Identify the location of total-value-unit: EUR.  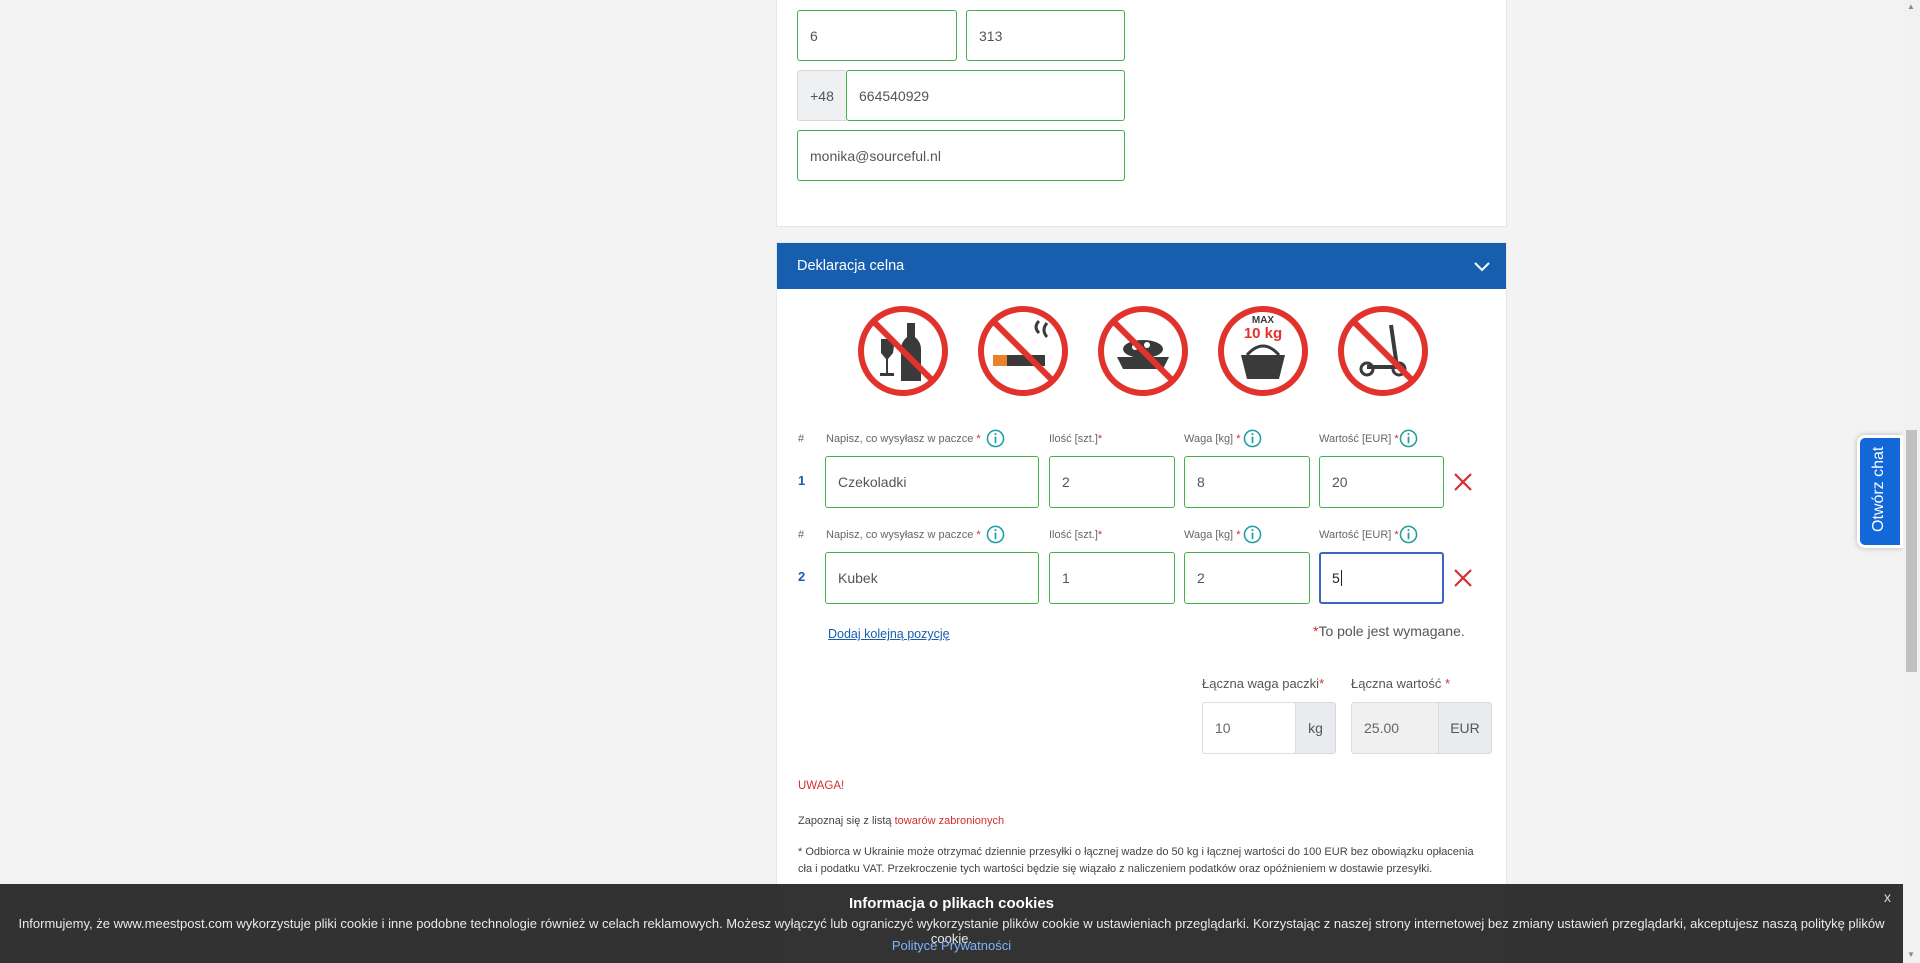
(1465, 728).